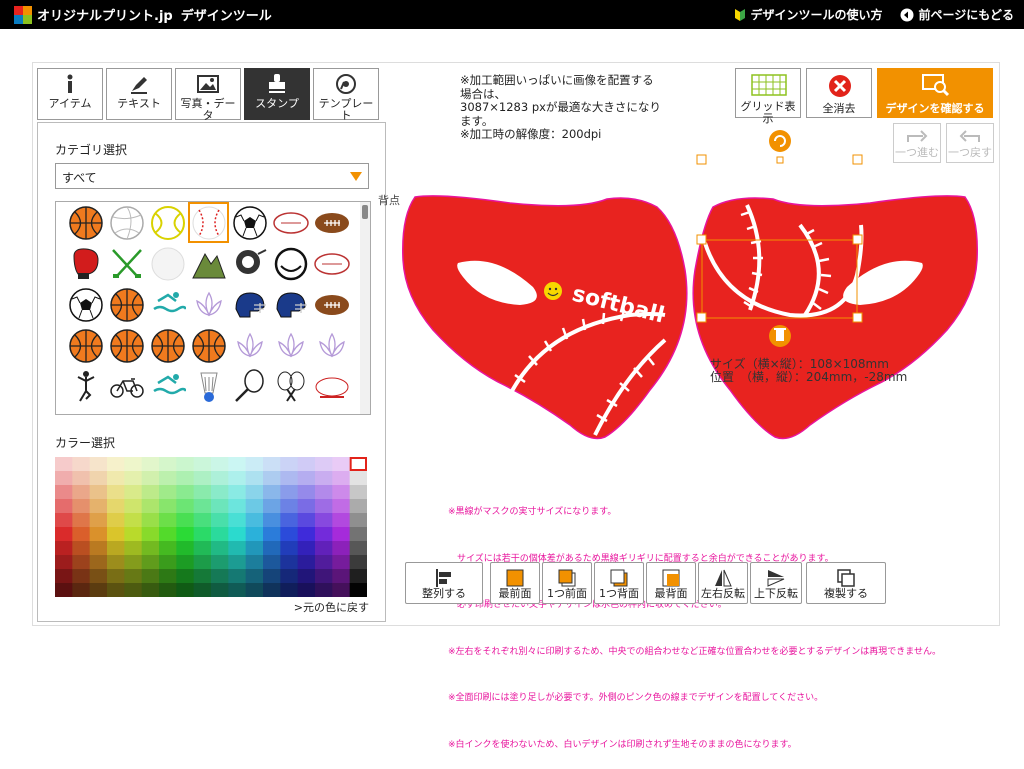  What do you see at coordinates (857, 239) in the screenshot?
I see `resize-handle-top-right` at bounding box center [857, 239].